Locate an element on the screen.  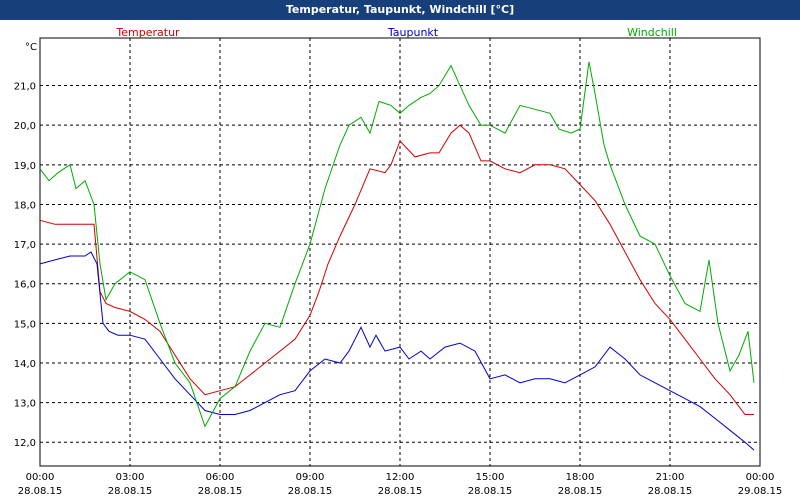
y-tick-label: 13,0 is located at coordinates (25, 404).